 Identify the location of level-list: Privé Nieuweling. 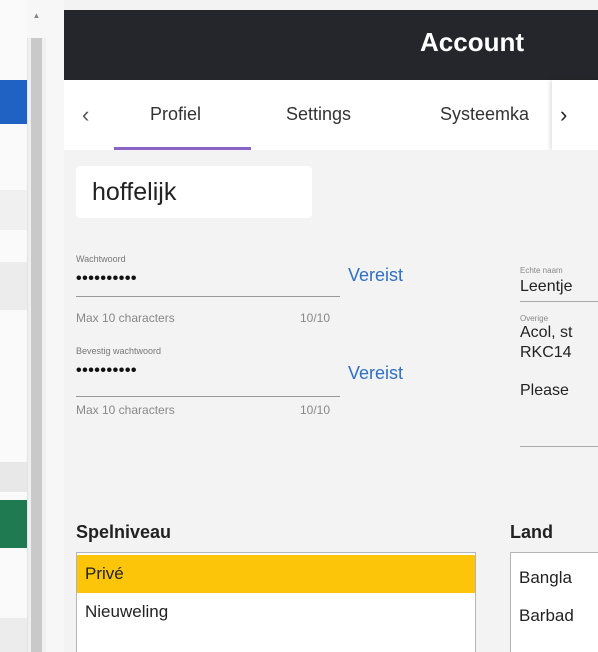
(276, 602).